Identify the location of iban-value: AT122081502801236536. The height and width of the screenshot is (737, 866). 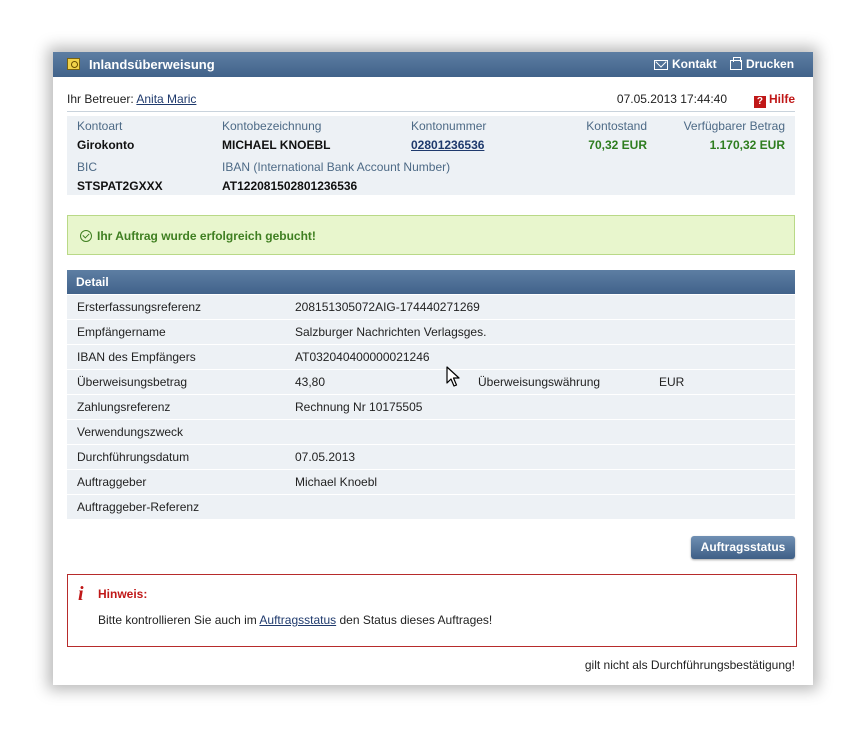
(290, 186).